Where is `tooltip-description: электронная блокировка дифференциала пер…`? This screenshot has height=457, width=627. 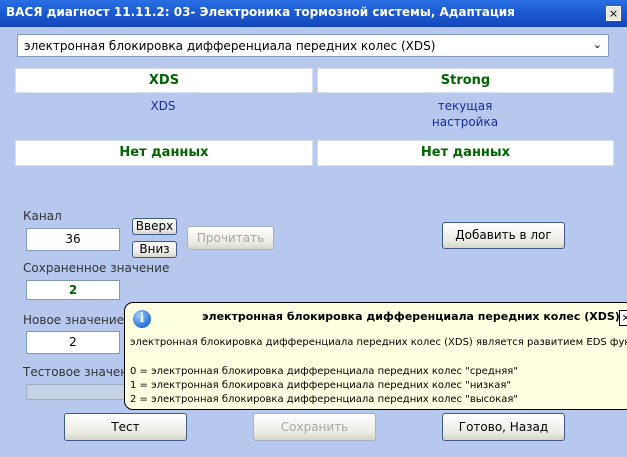 tooltip-description: электронная блокировка дифференциала пер… is located at coordinates (378, 342).